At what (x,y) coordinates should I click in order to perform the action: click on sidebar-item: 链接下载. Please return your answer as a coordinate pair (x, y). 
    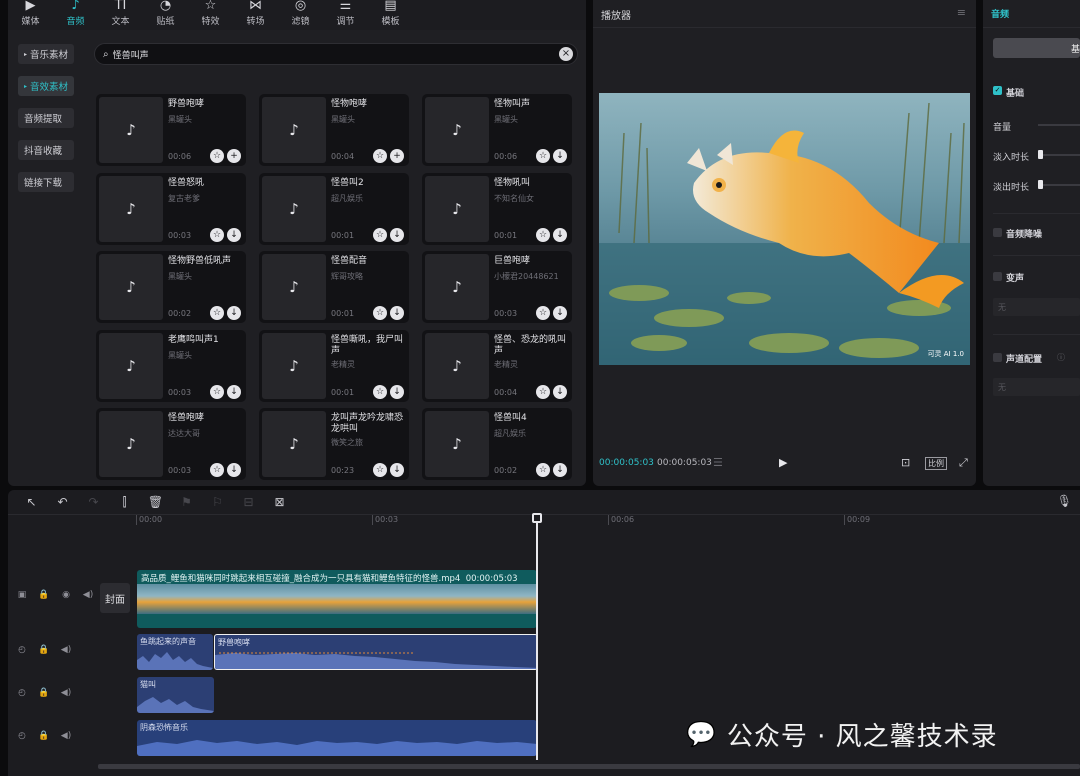
    Looking at the image, I should click on (46, 182).